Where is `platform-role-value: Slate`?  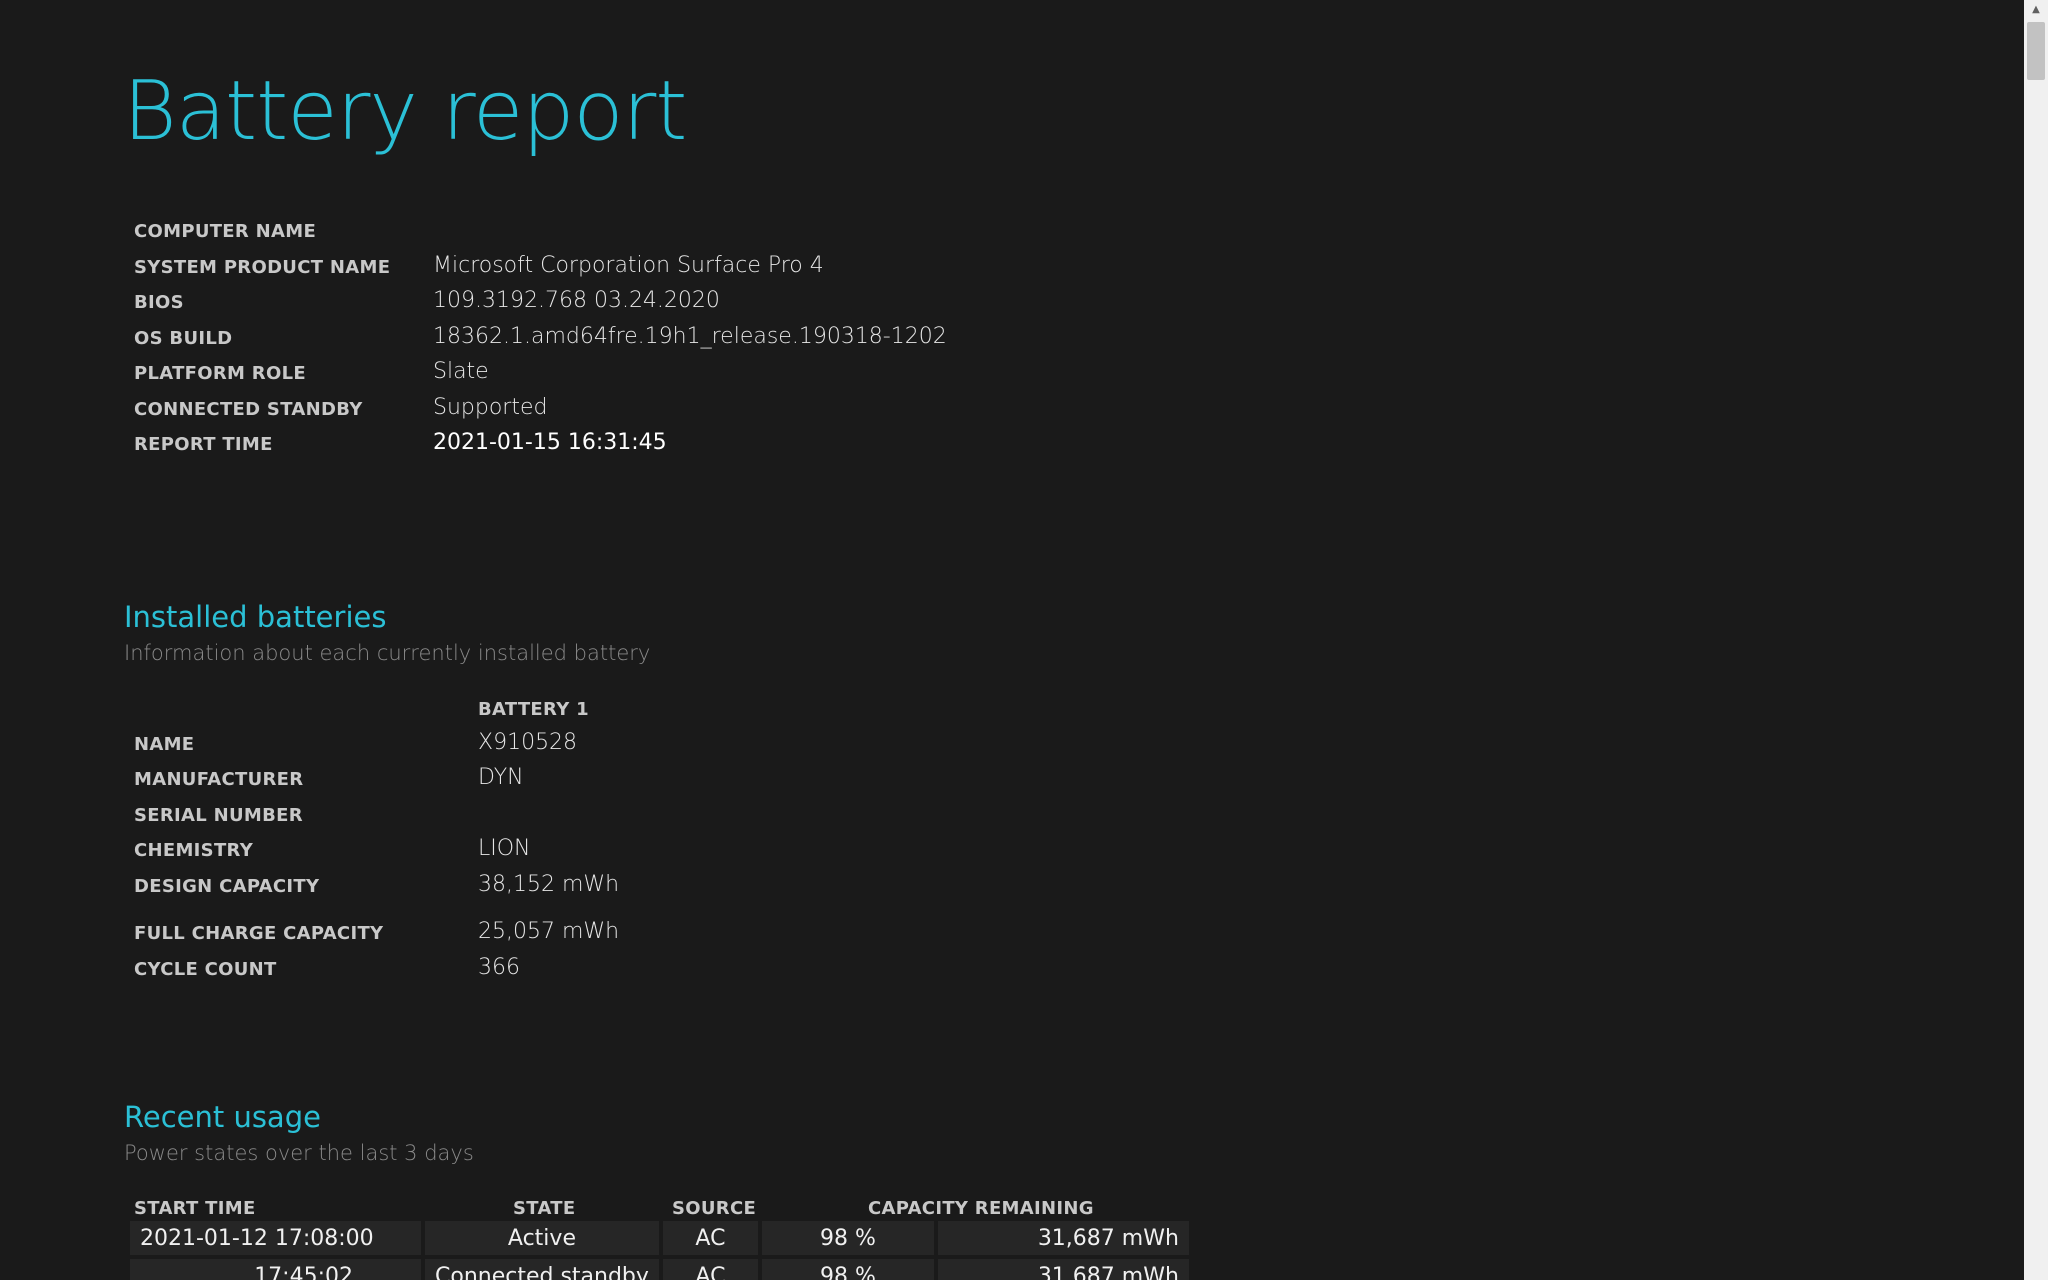
platform-role-value: Slate is located at coordinates (461, 371).